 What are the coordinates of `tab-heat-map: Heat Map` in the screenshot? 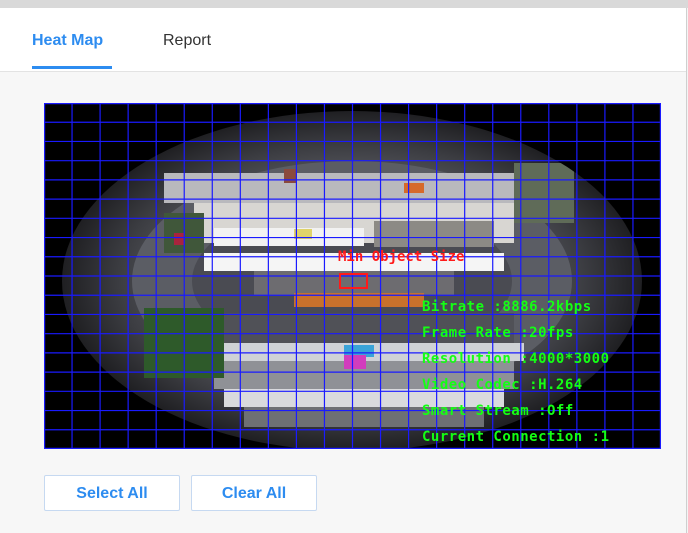 It's located at (67, 41).